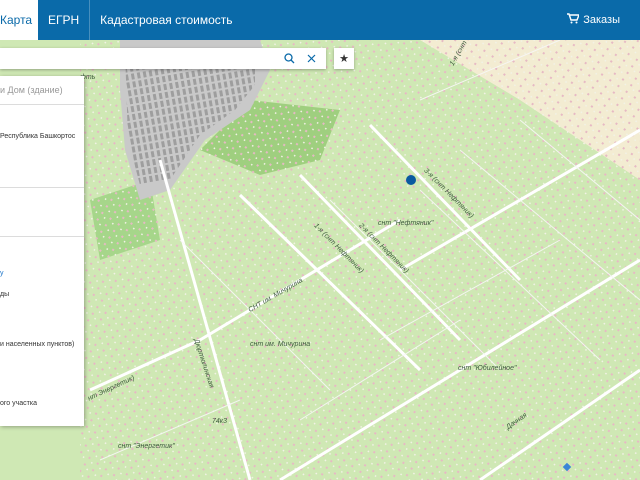 This screenshot has height=480, width=640. Describe the element at coordinates (16, 20) in the screenshot. I see `tab-map-label: Карта` at that location.